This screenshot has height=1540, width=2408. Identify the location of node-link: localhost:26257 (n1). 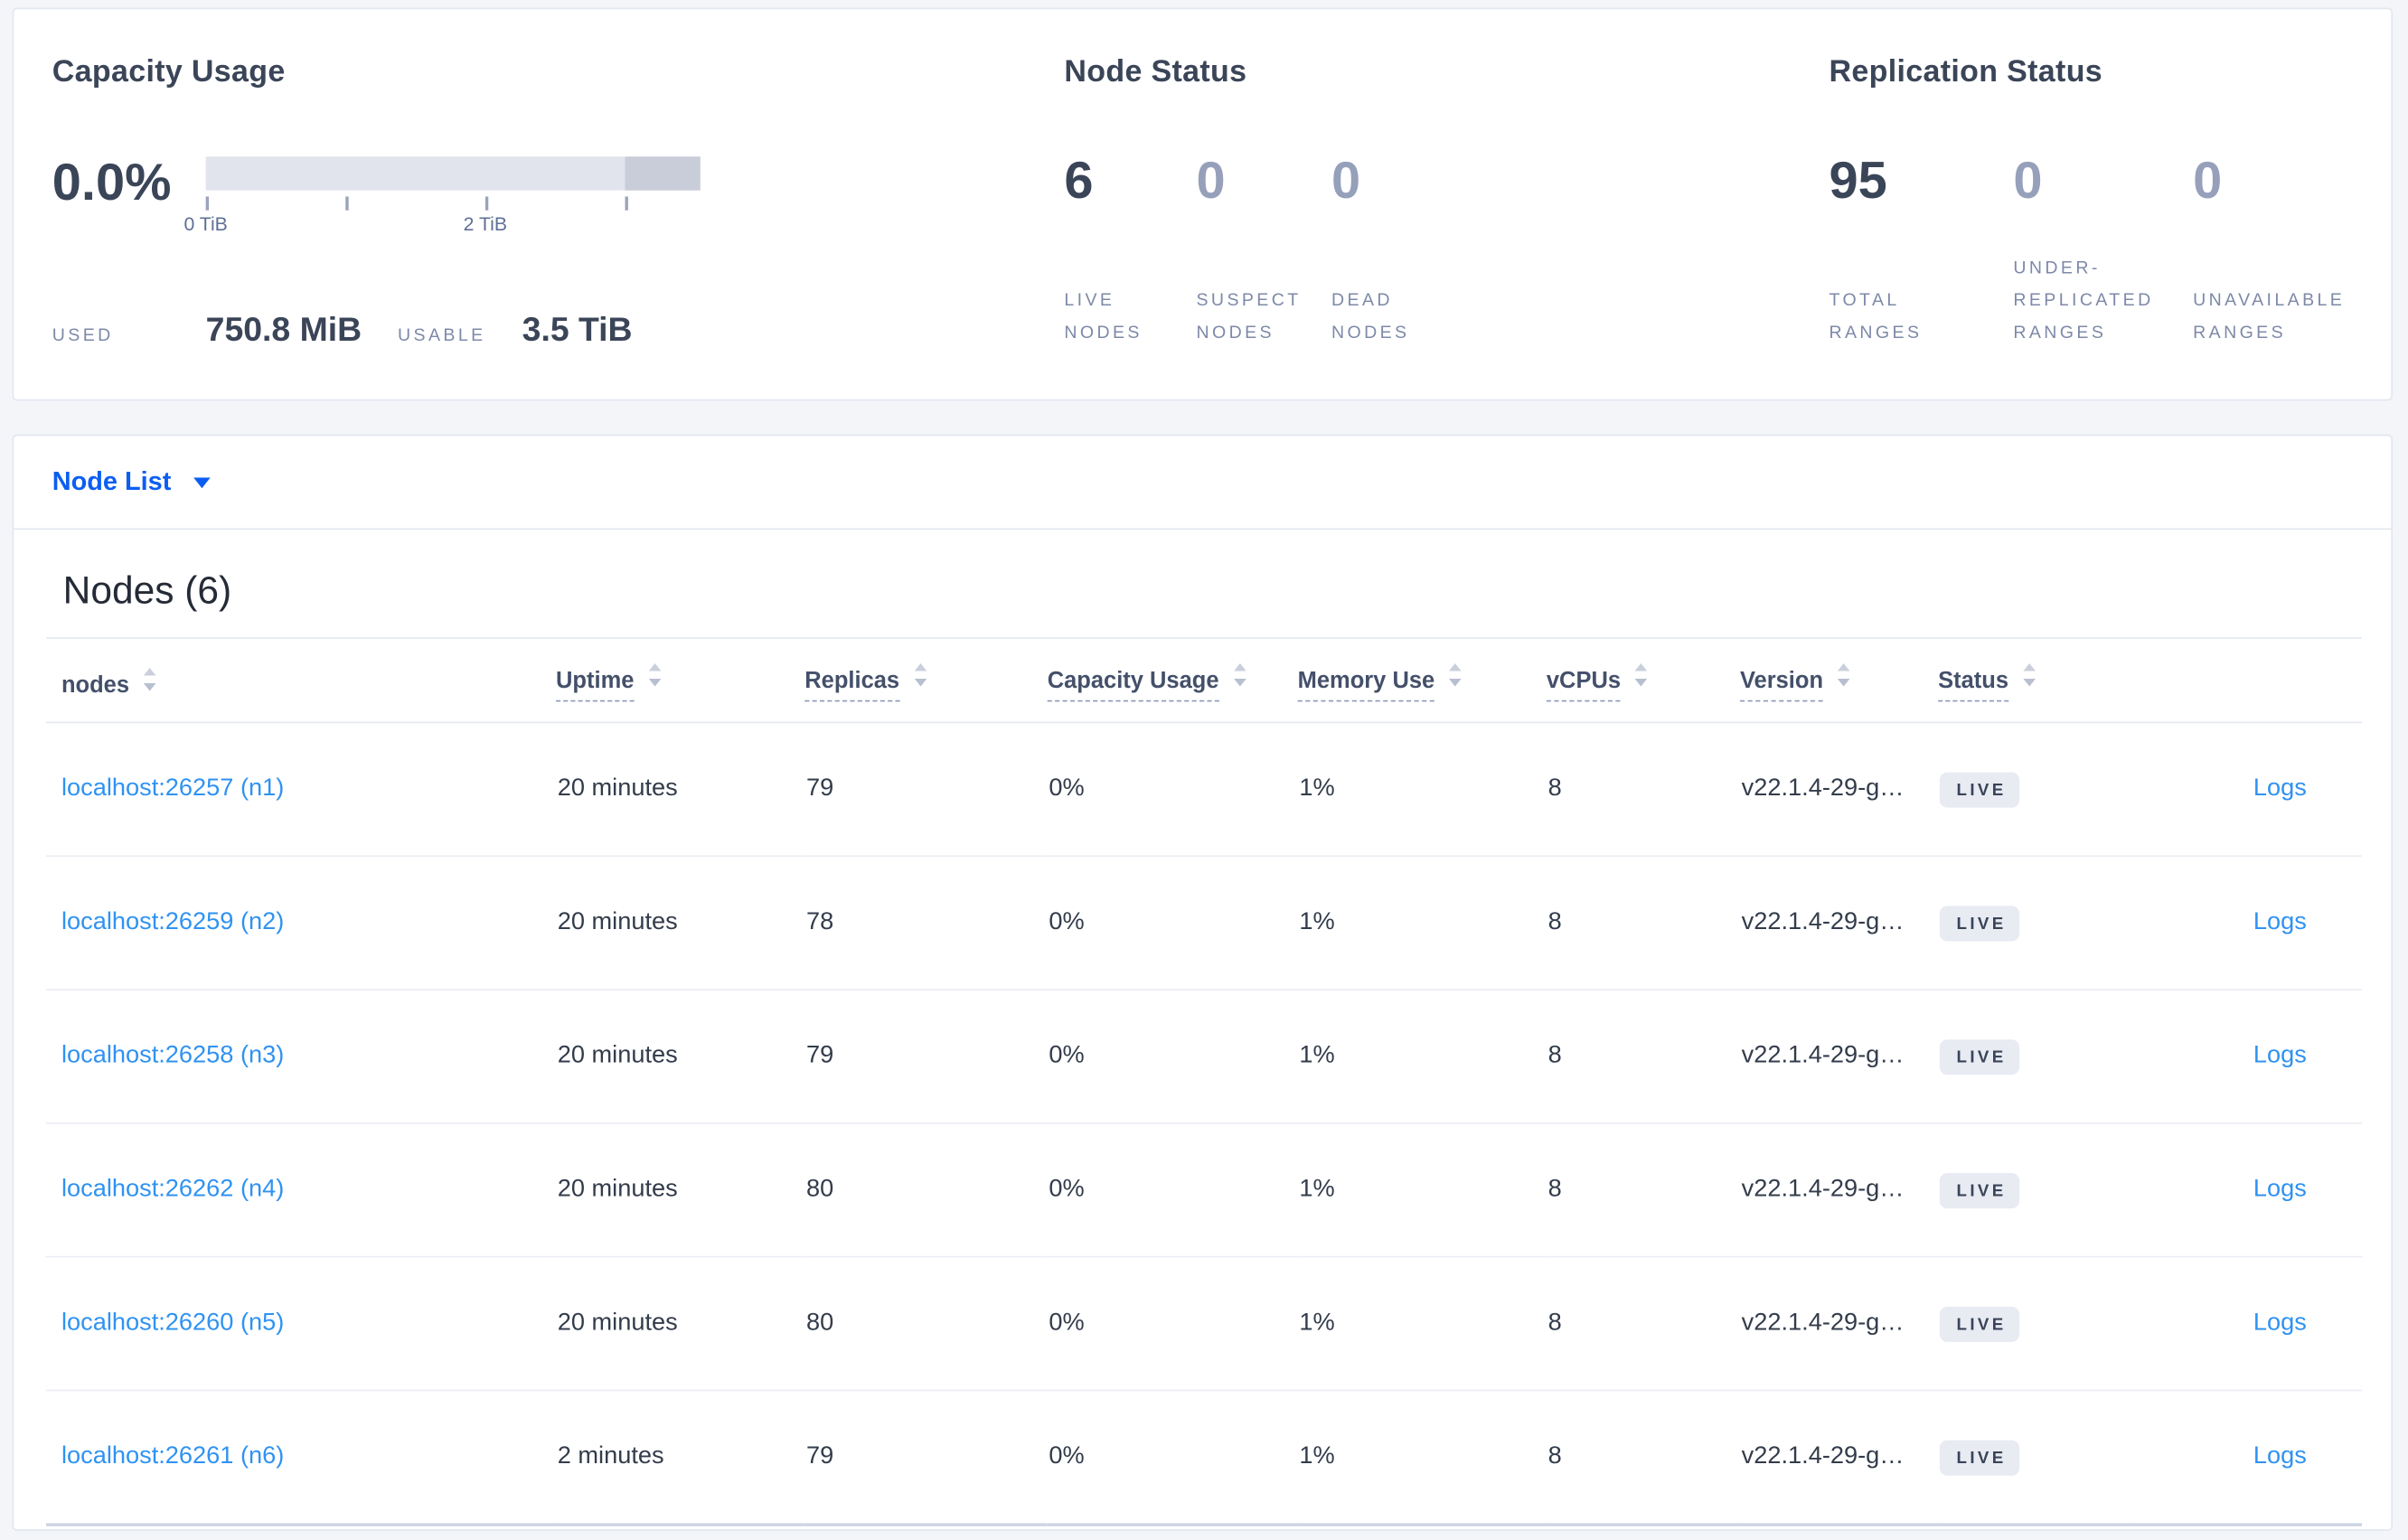
(172, 788).